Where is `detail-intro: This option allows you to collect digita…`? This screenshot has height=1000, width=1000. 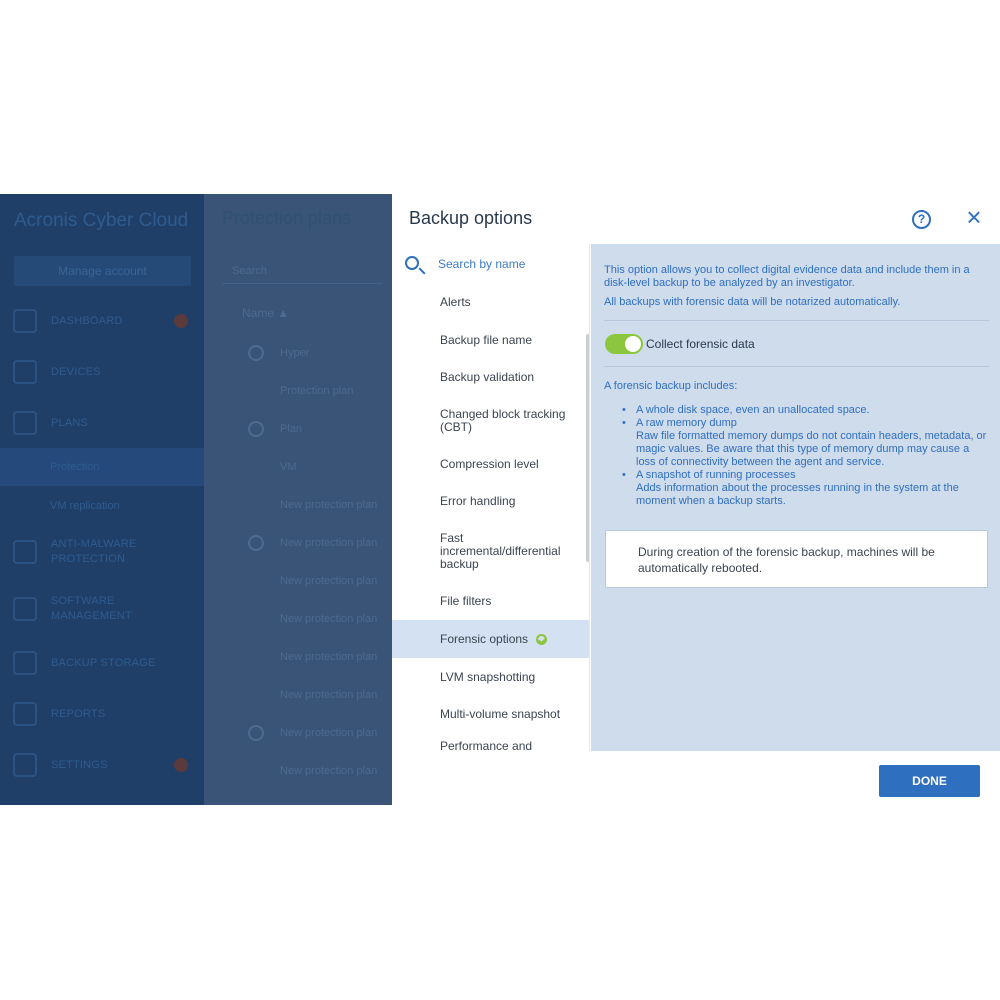
detail-intro: This option allows you to collect digita… is located at coordinates (787, 276).